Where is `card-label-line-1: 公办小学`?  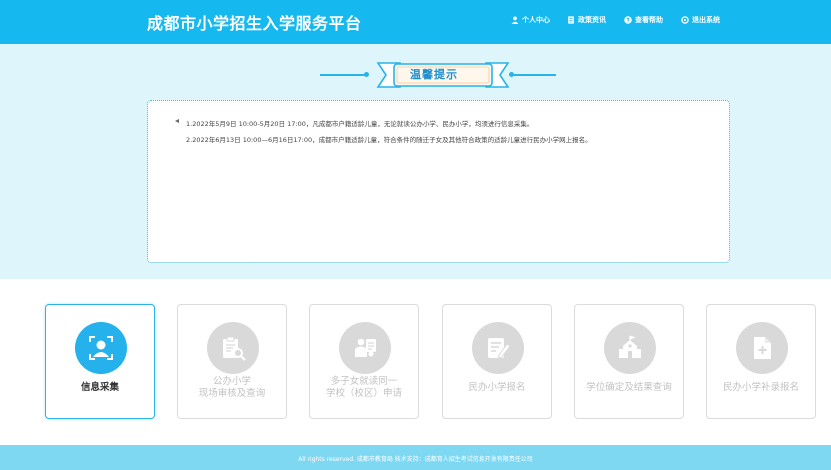
card-label-line-1: 公办小学 is located at coordinates (231, 381).